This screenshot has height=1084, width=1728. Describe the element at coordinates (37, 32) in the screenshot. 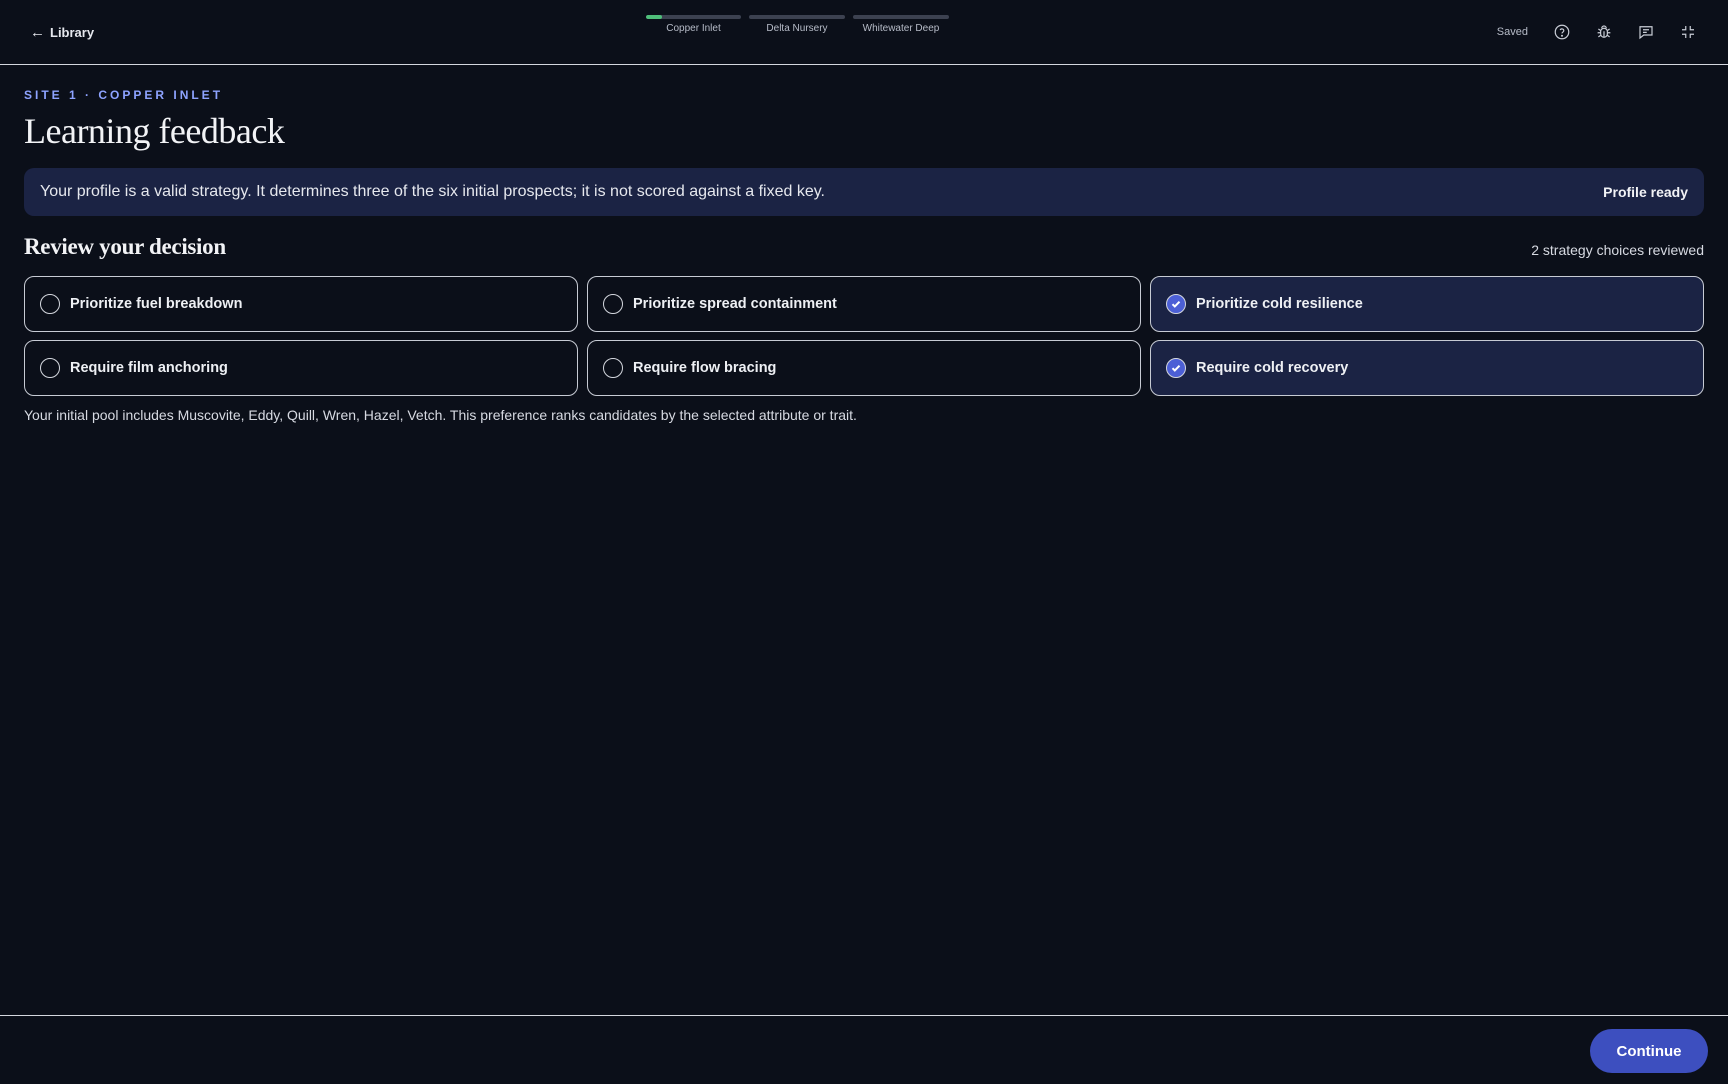

I see `arrow-left-icon: ←` at that location.